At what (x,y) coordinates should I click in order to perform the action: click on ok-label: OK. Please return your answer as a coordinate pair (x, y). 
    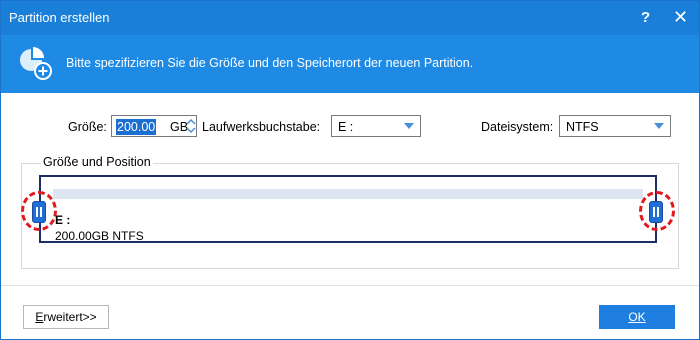
    Looking at the image, I should click on (637, 317).